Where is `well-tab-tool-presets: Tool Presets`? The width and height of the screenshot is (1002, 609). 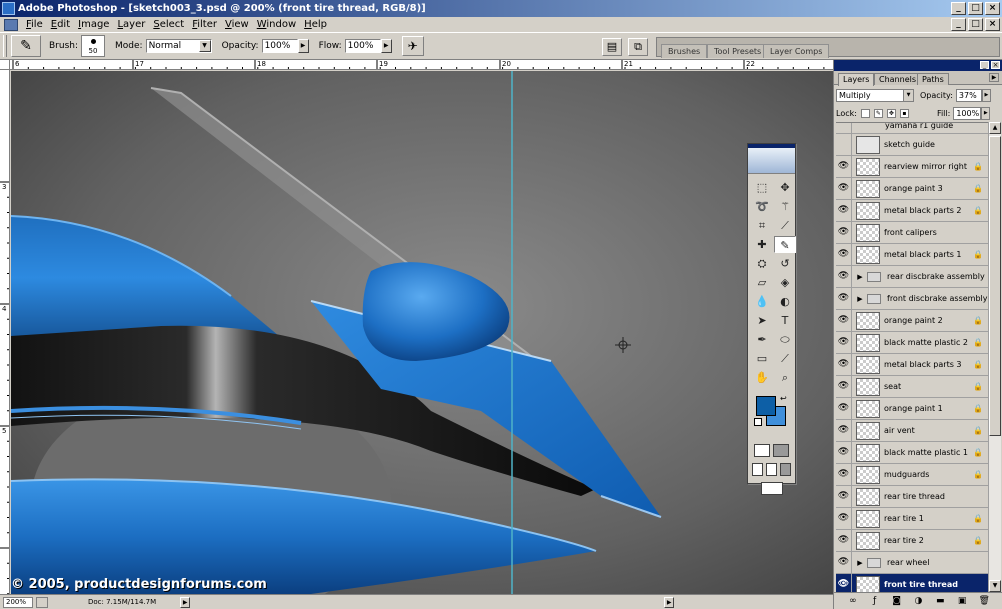 well-tab-tool-presets: Tool Presets is located at coordinates (738, 51).